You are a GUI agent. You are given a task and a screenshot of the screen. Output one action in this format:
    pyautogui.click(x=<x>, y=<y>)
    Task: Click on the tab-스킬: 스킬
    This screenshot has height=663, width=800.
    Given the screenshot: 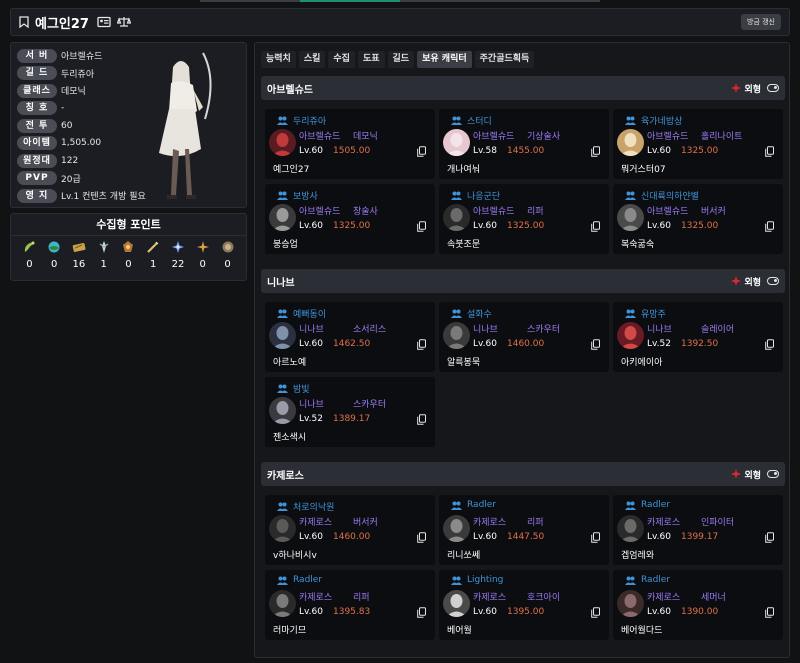 What is the action you would take?
    pyautogui.click(x=312, y=59)
    